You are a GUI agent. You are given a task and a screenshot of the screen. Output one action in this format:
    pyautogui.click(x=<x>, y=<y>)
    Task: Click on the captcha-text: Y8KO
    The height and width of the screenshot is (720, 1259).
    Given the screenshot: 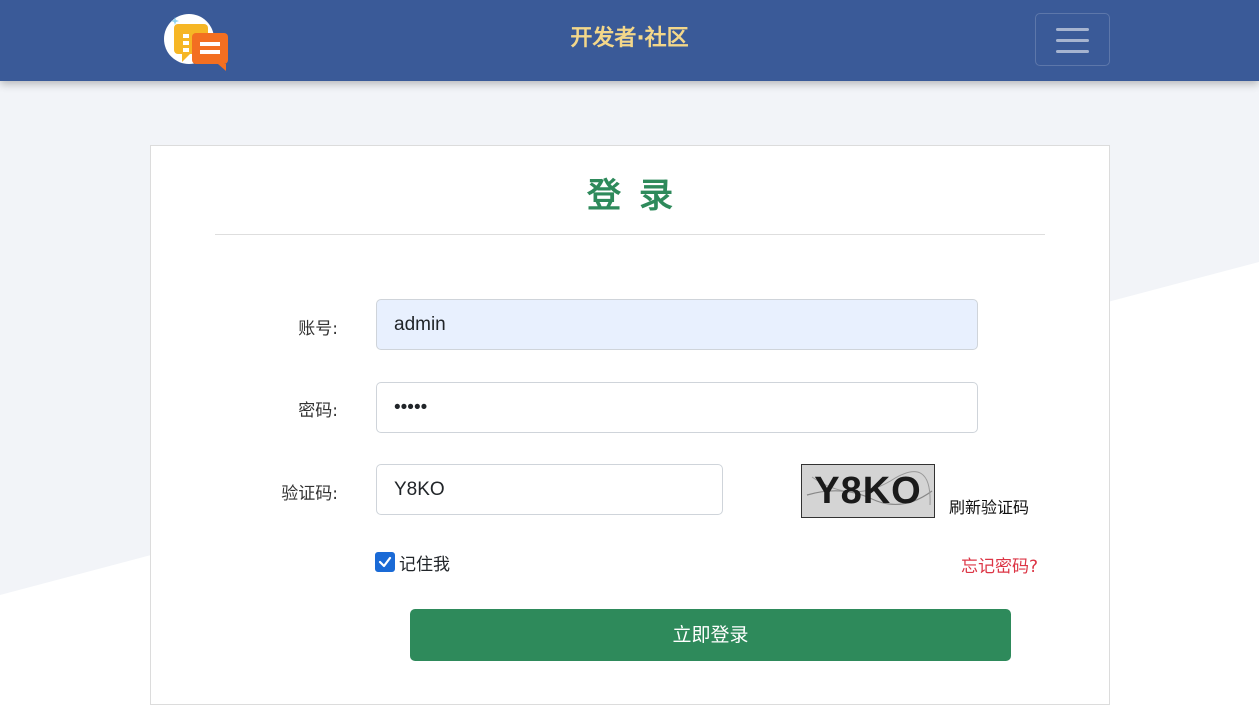 What is the action you would take?
    pyautogui.click(x=868, y=491)
    